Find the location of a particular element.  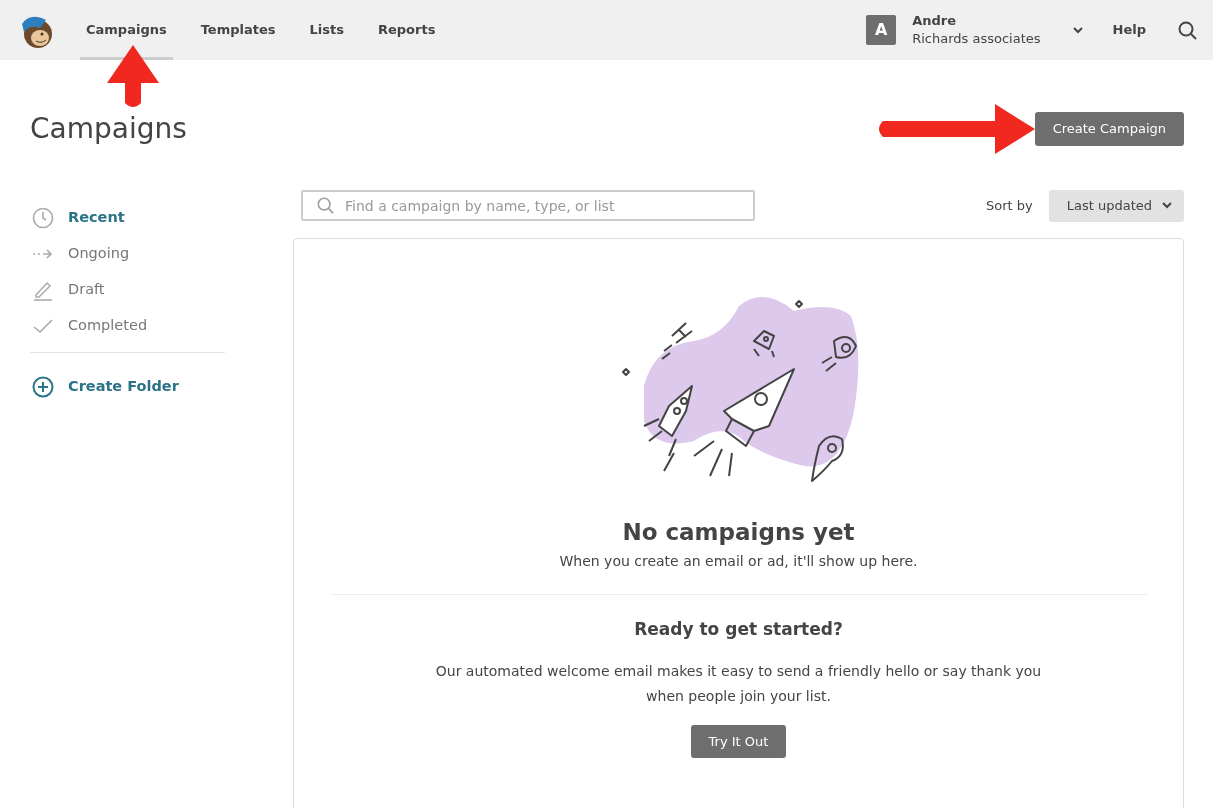

create-campaign-button: Create Campaign is located at coordinates (1109, 129).